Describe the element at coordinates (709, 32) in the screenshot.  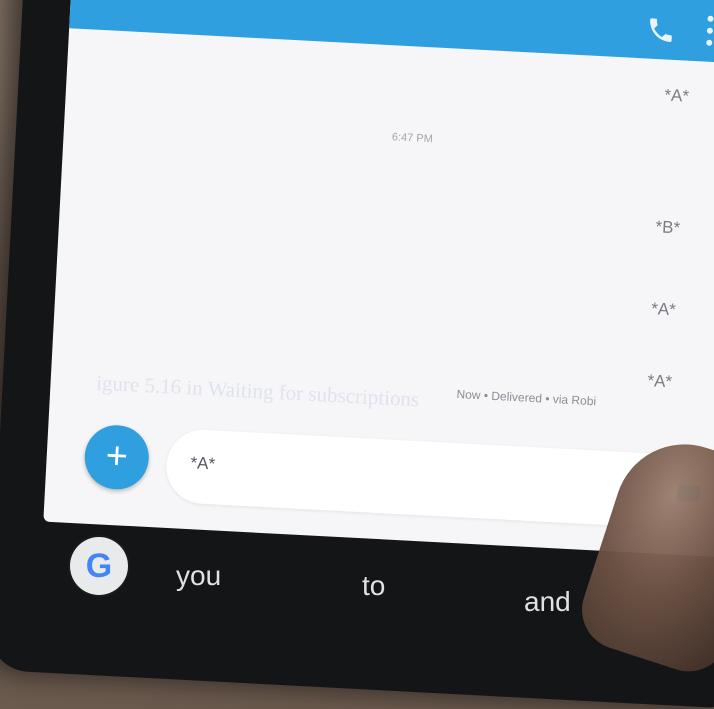
I see `more-vert-icon` at that location.